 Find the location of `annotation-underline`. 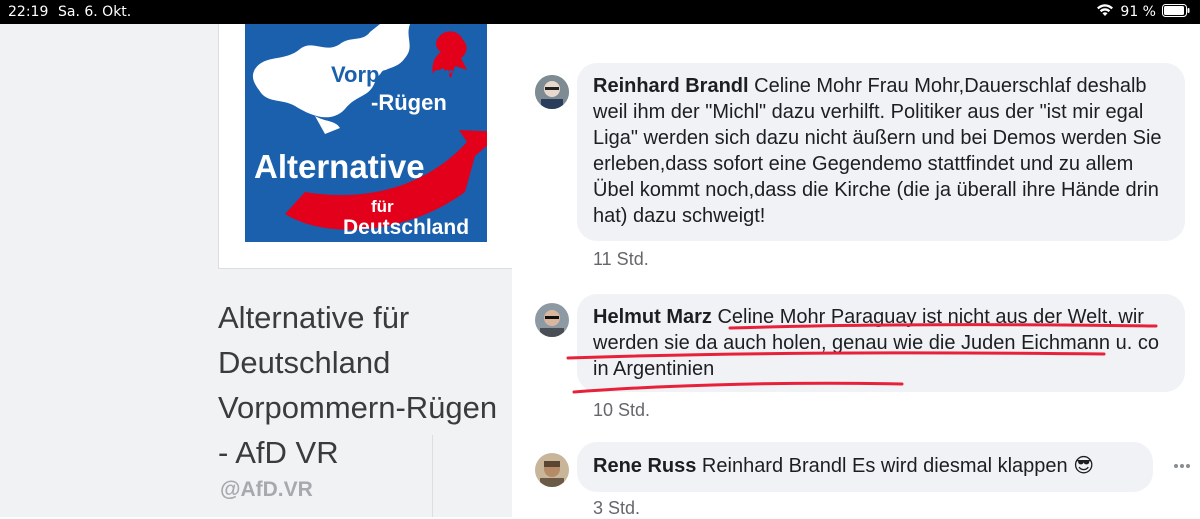

annotation-underline is located at coordinates (862, 358).